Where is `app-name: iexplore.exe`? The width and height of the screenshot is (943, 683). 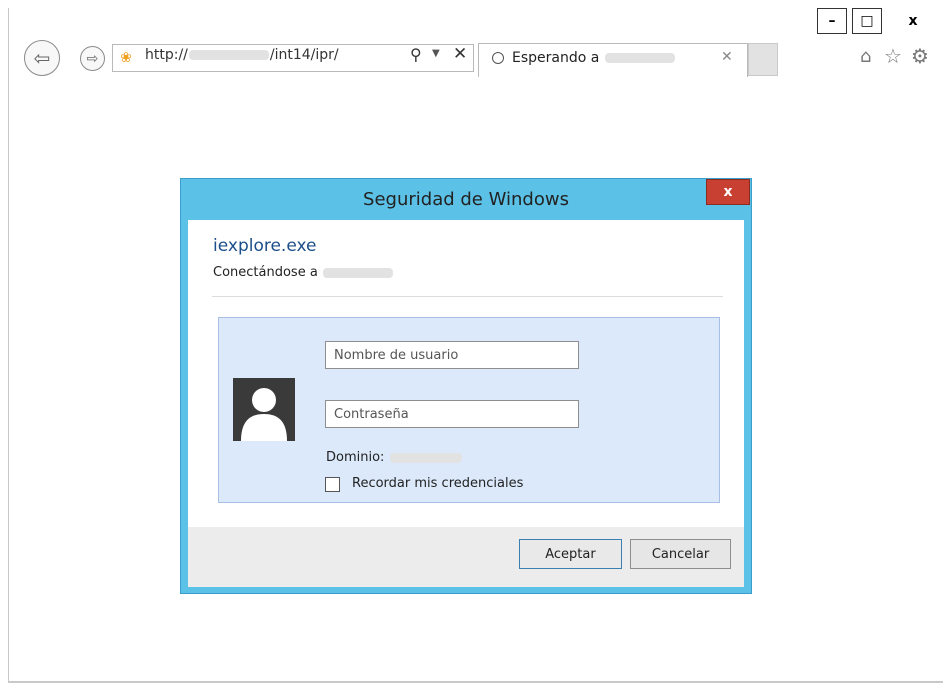
app-name: iexplore.exe is located at coordinates (265, 246).